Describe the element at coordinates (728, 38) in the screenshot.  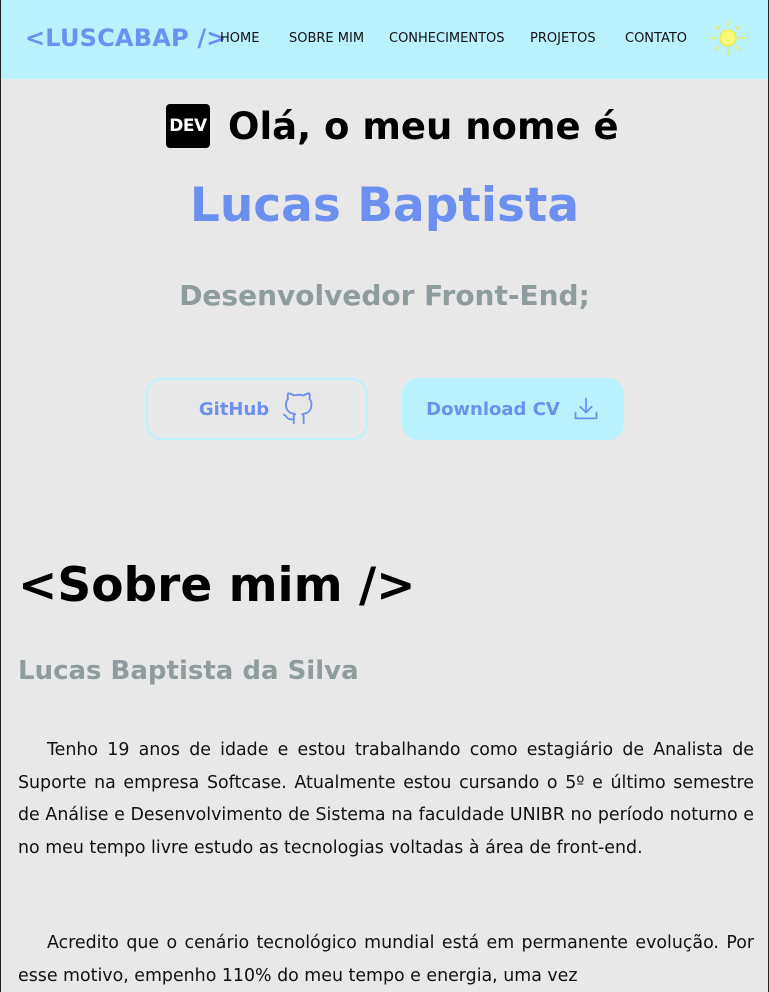
I see `sun-icon` at that location.